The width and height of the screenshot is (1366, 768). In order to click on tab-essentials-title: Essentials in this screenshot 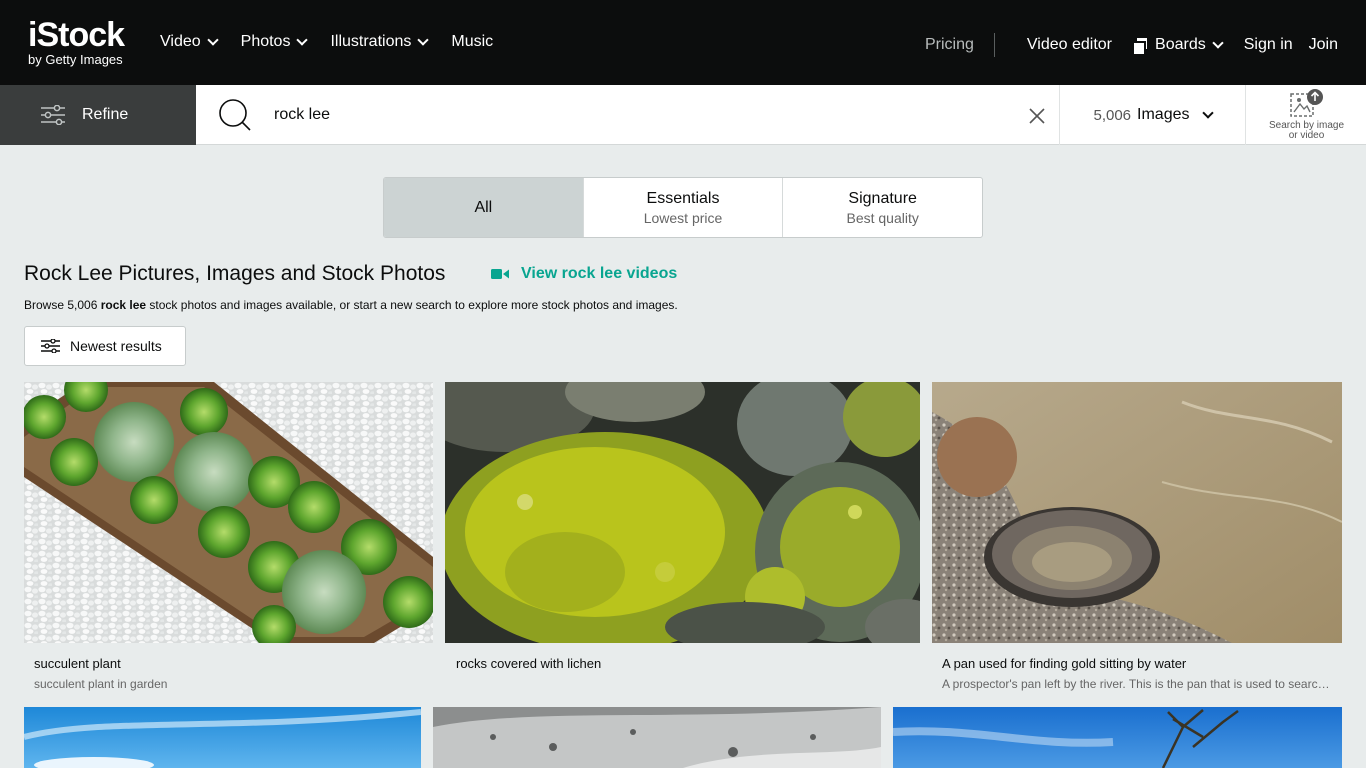, I will do `click(683, 198)`.